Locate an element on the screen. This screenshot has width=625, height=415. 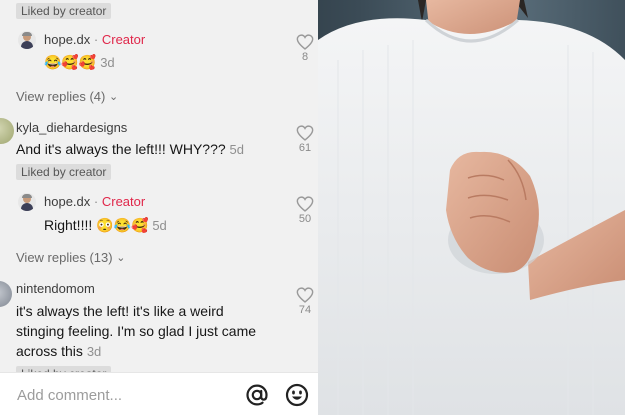
like-count: 50 is located at coordinates (305, 219).